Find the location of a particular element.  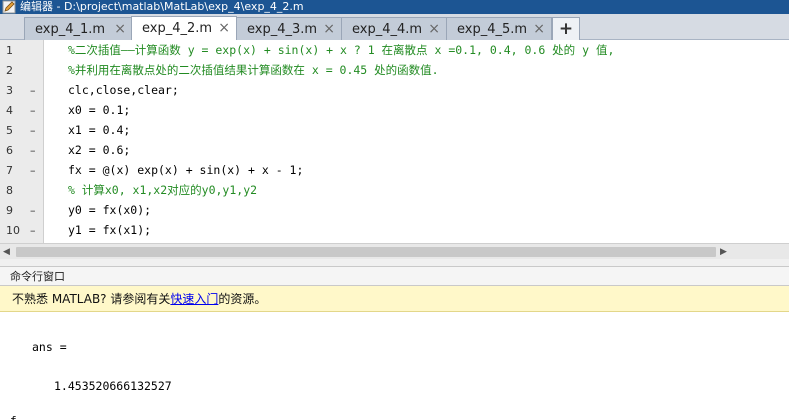

panel-divider is located at coordinates (394, 262).